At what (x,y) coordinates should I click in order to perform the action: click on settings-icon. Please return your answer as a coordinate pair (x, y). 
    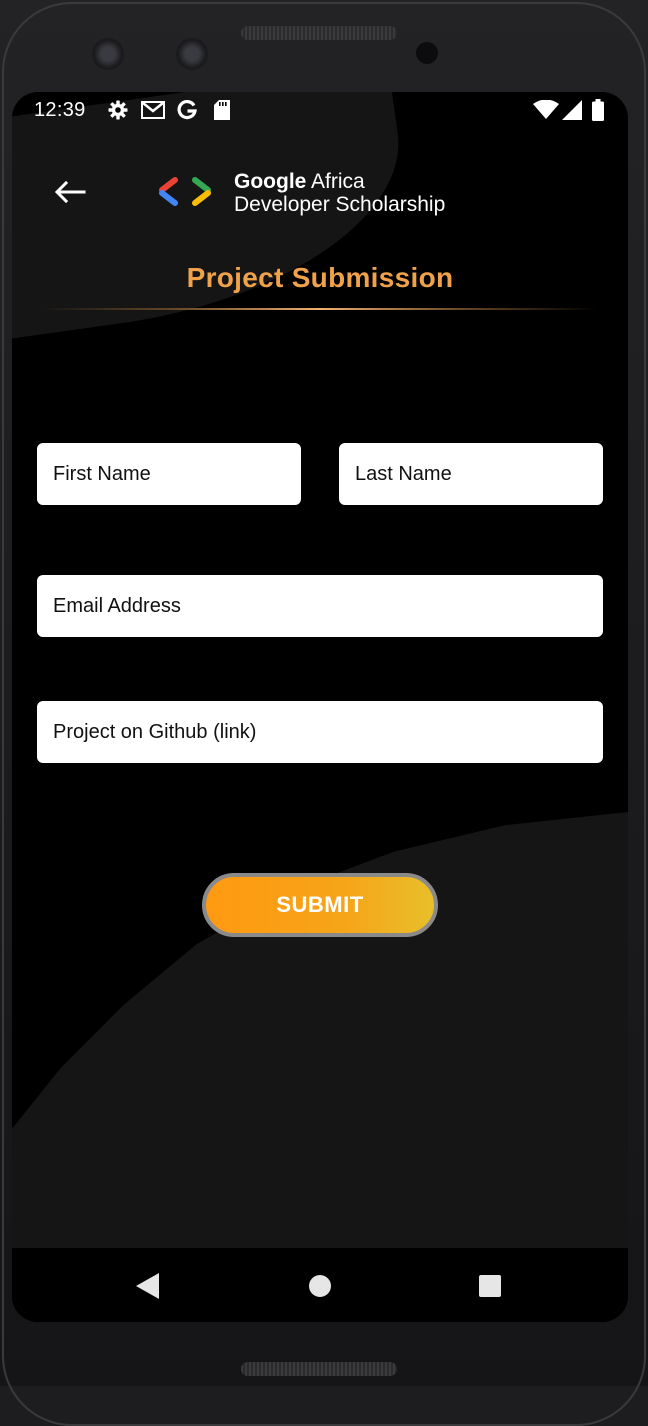
    Looking at the image, I should click on (118, 110).